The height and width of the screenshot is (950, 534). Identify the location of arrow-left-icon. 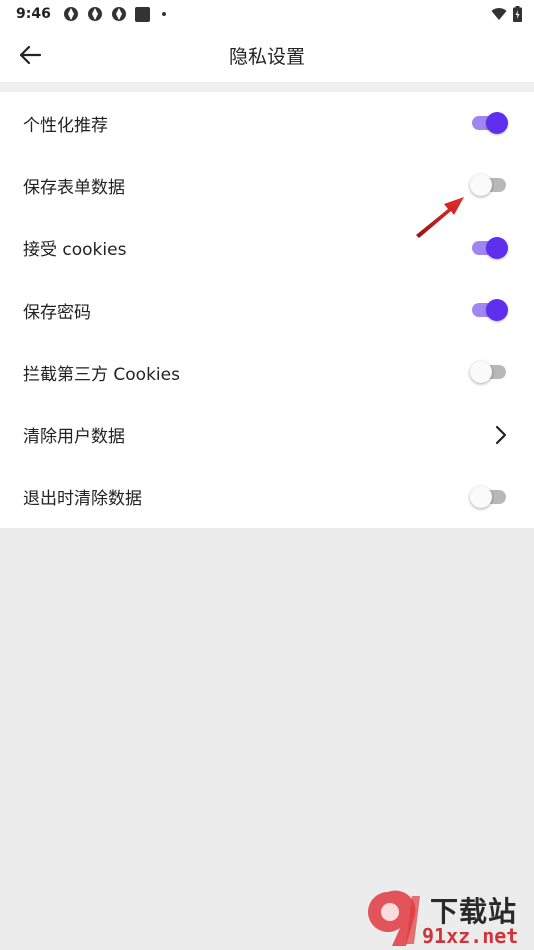
(30, 55).